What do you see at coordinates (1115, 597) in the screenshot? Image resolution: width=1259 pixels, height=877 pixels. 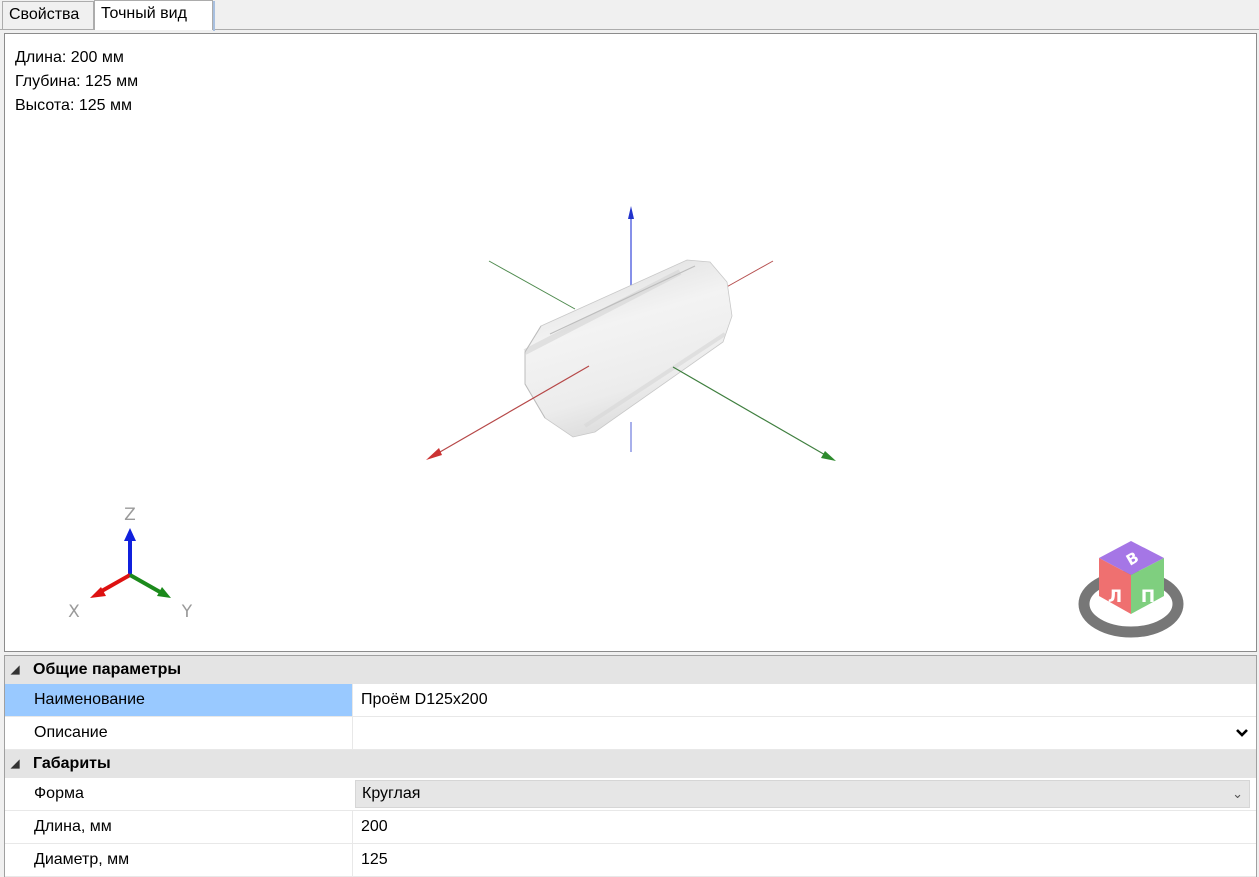 I see `view-cube-left-label: Л` at bounding box center [1115, 597].